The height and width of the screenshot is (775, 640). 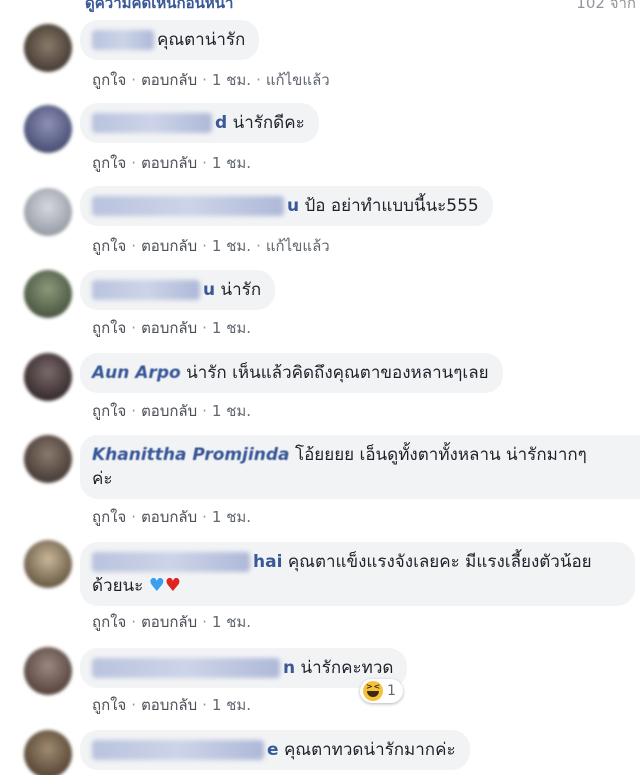 I want to click on view-previous-comments-link: ดูความคิดเห็นก่อนหน้า, so click(x=159, y=6).